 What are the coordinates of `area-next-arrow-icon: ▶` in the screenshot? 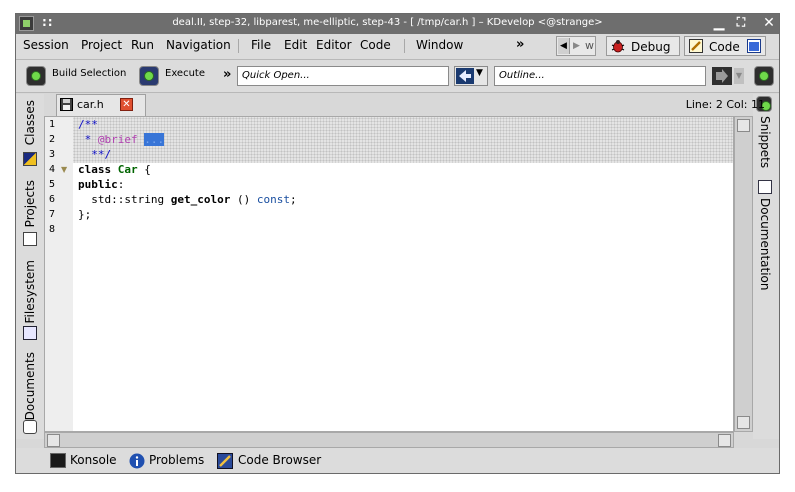 It's located at (576, 46).